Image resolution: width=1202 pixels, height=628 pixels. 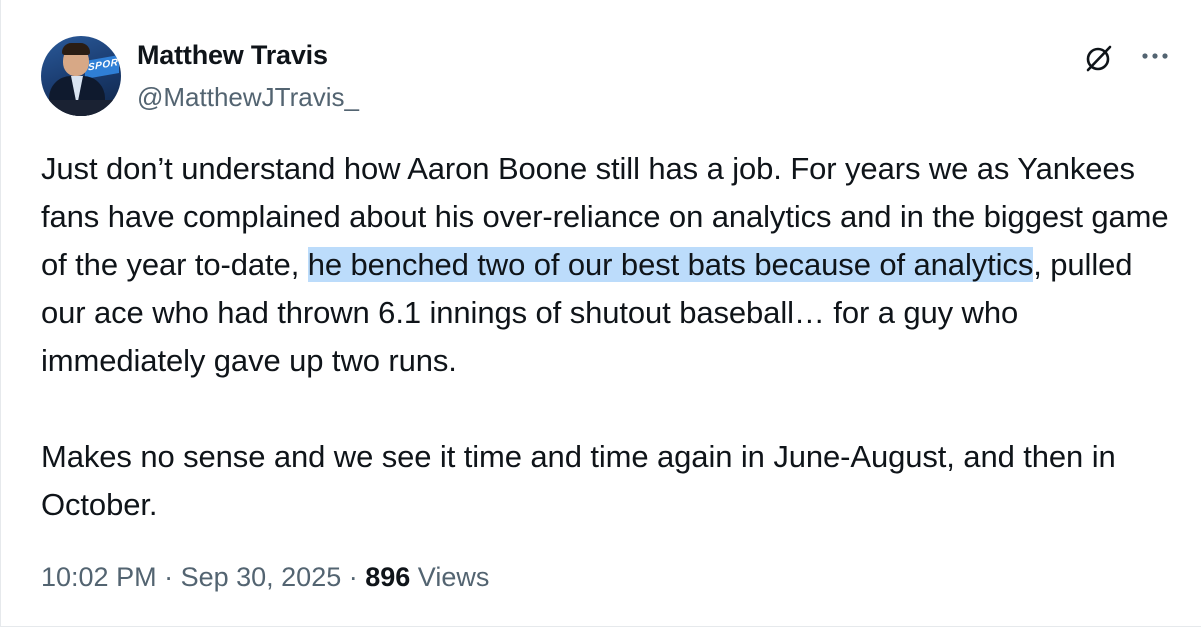 I want to click on views-label: Views, so click(x=450, y=577).